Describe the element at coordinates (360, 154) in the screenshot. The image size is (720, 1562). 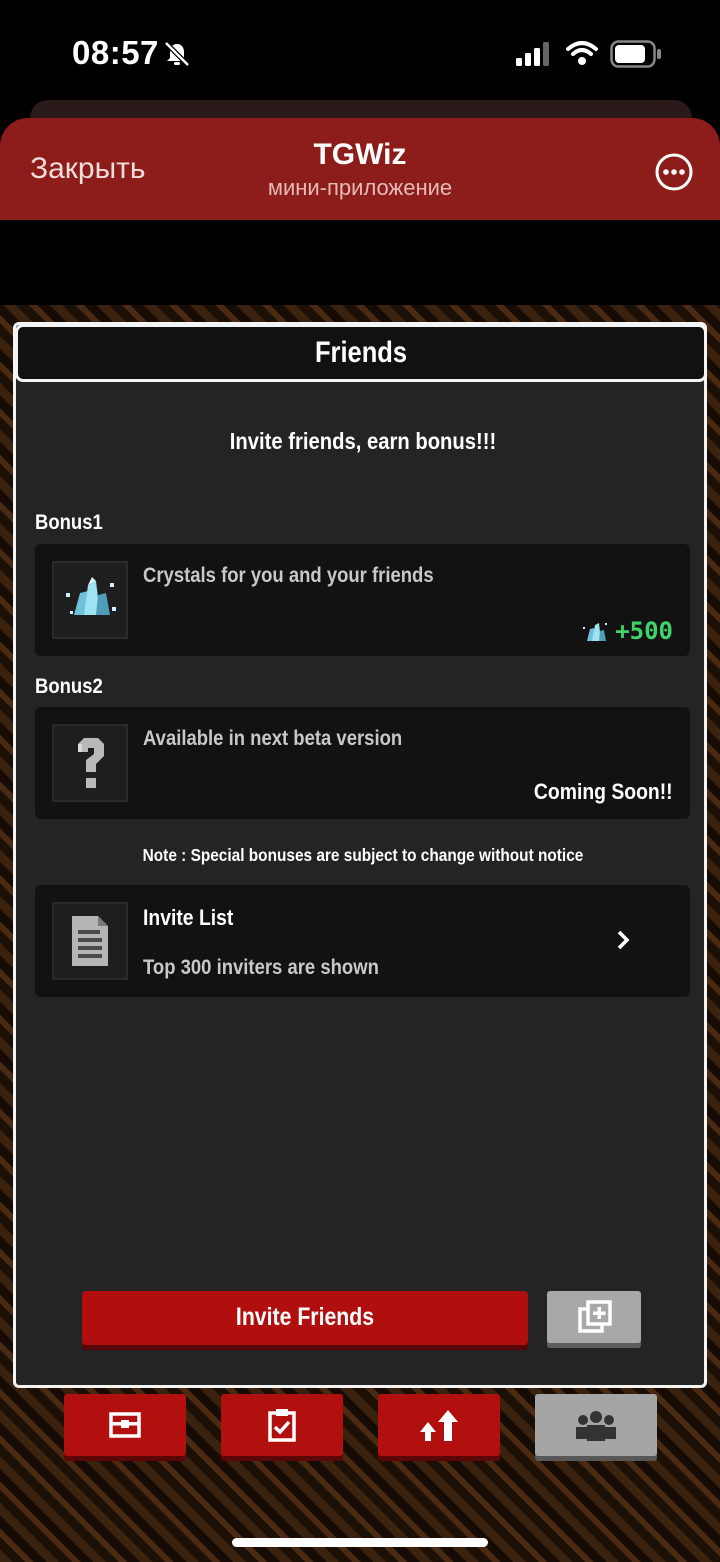
I see `app-title: TGWiz` at that location.